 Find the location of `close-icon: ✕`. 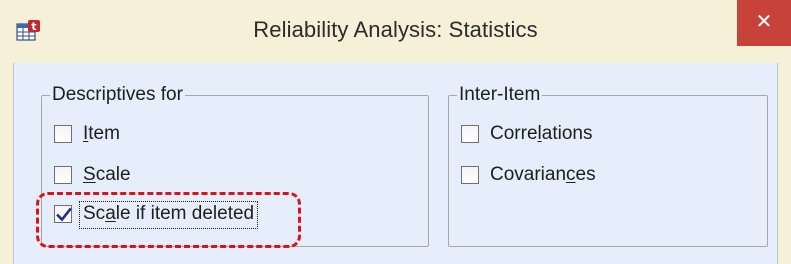

close-icon: ✕ is located at coordinates (764, 22).